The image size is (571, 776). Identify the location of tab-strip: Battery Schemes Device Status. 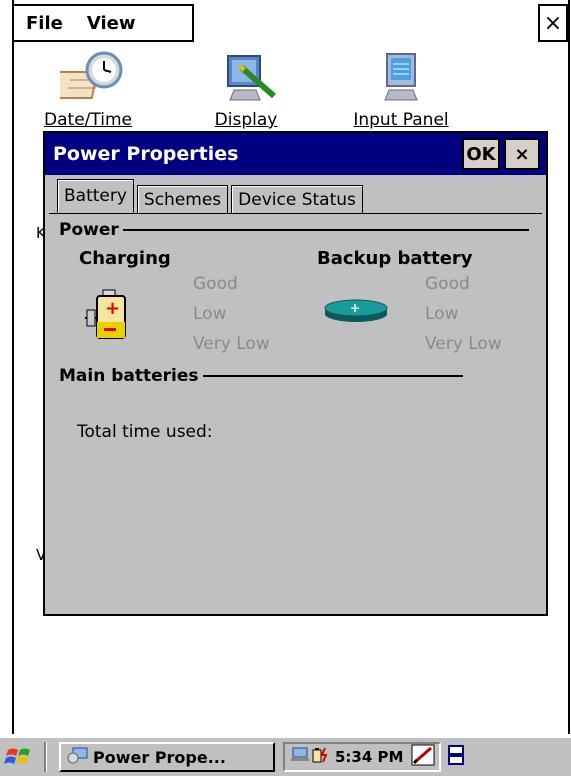
(211, 196).